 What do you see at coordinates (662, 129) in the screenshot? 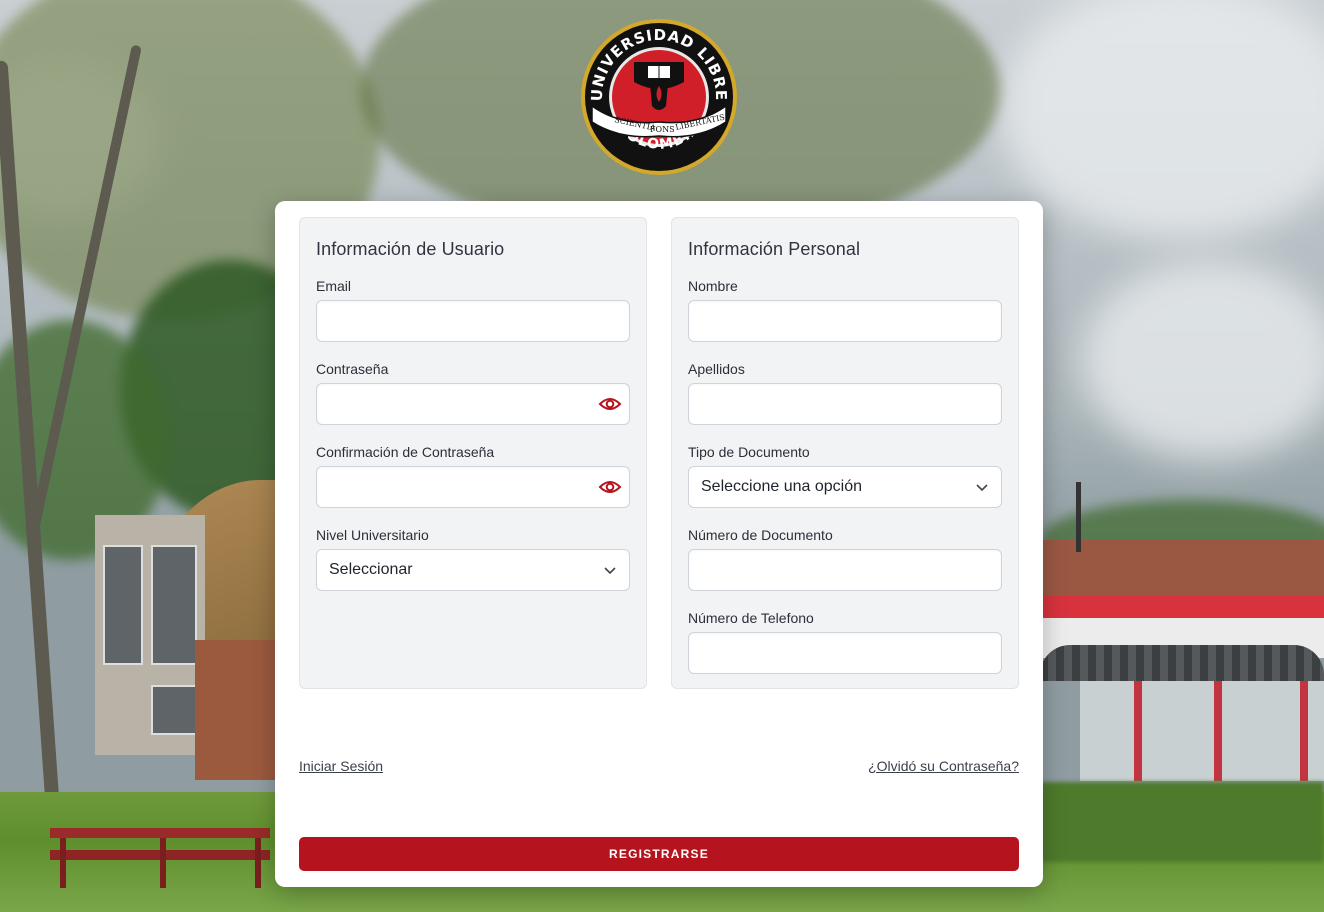
I see `svg-text: FONS` at bounding box center [662, 129].